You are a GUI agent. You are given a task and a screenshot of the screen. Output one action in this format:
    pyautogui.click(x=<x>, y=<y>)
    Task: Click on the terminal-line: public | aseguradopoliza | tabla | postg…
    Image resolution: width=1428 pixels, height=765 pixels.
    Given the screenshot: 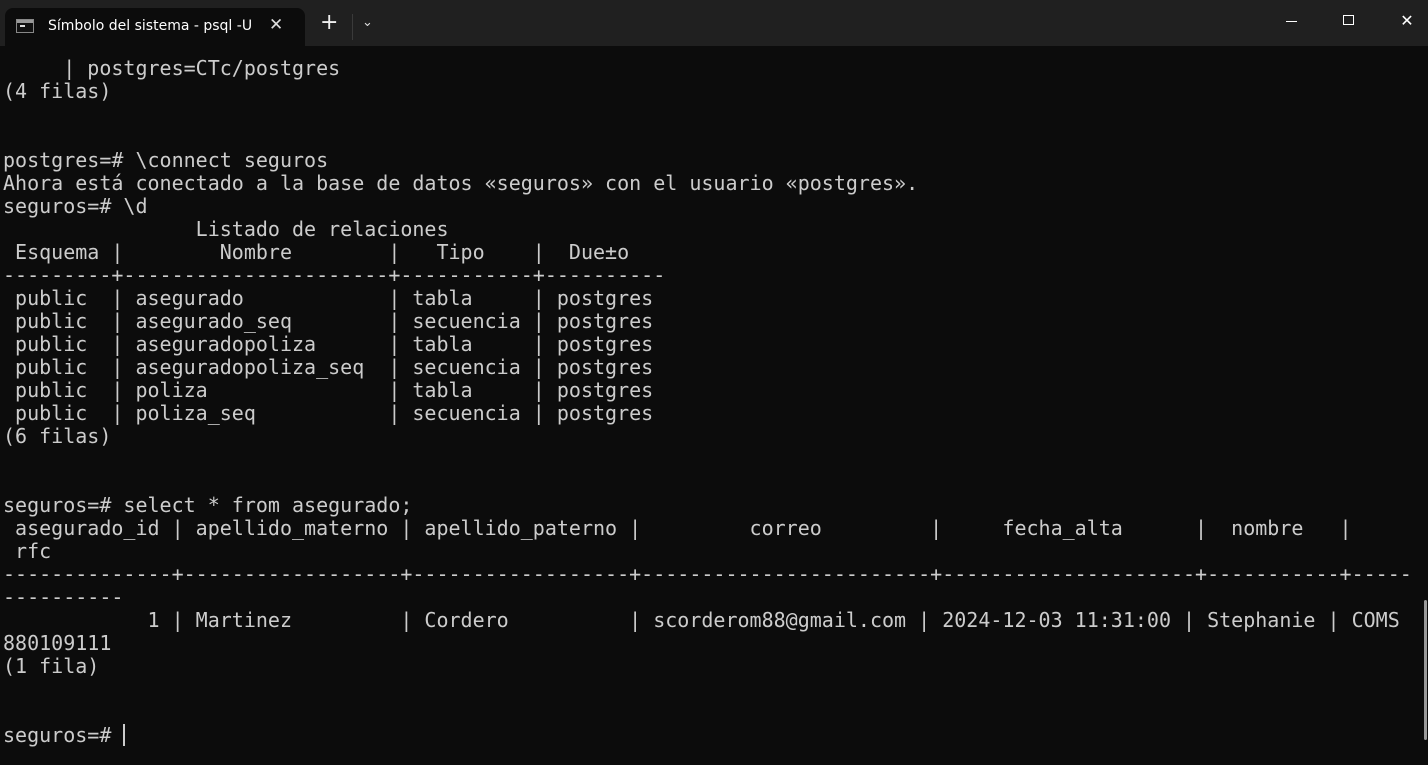 What is the action you would take?
    pyautogui.click(x=328, y=344)
    